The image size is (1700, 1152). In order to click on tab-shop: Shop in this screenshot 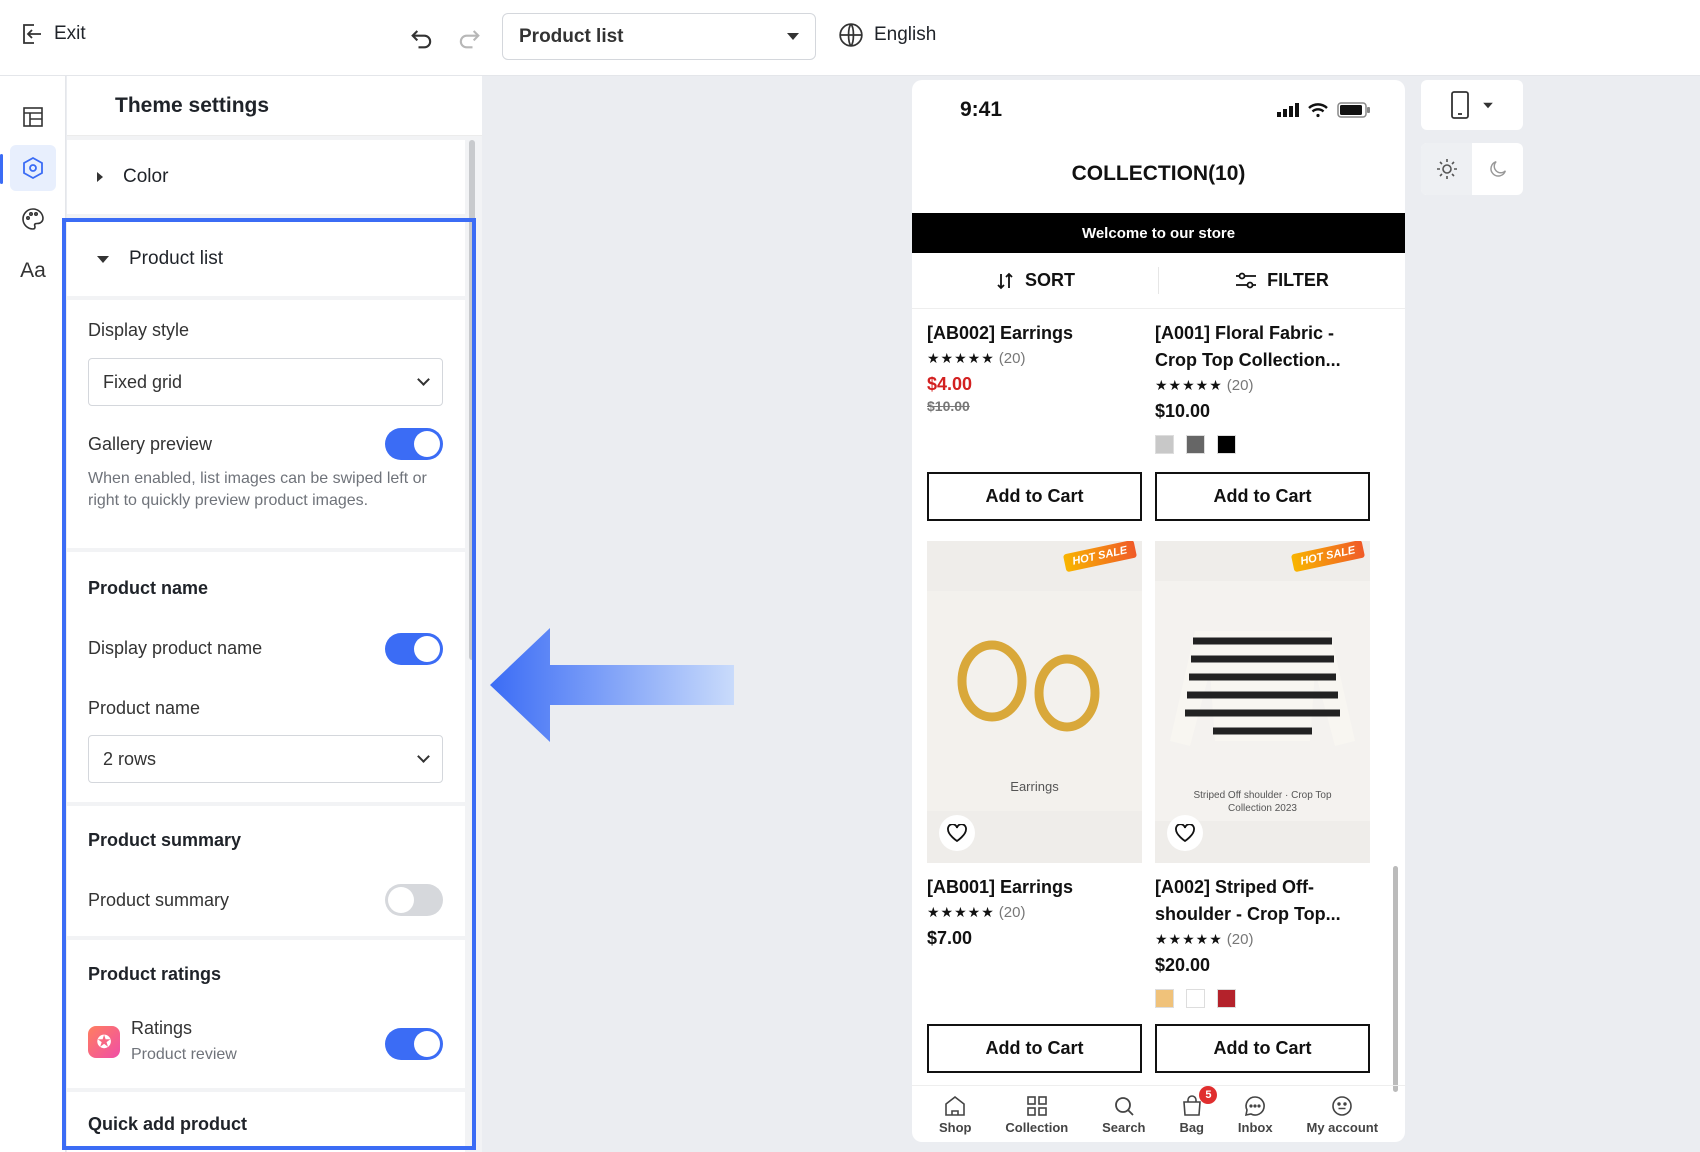, I will do `click(955, 1114)`.